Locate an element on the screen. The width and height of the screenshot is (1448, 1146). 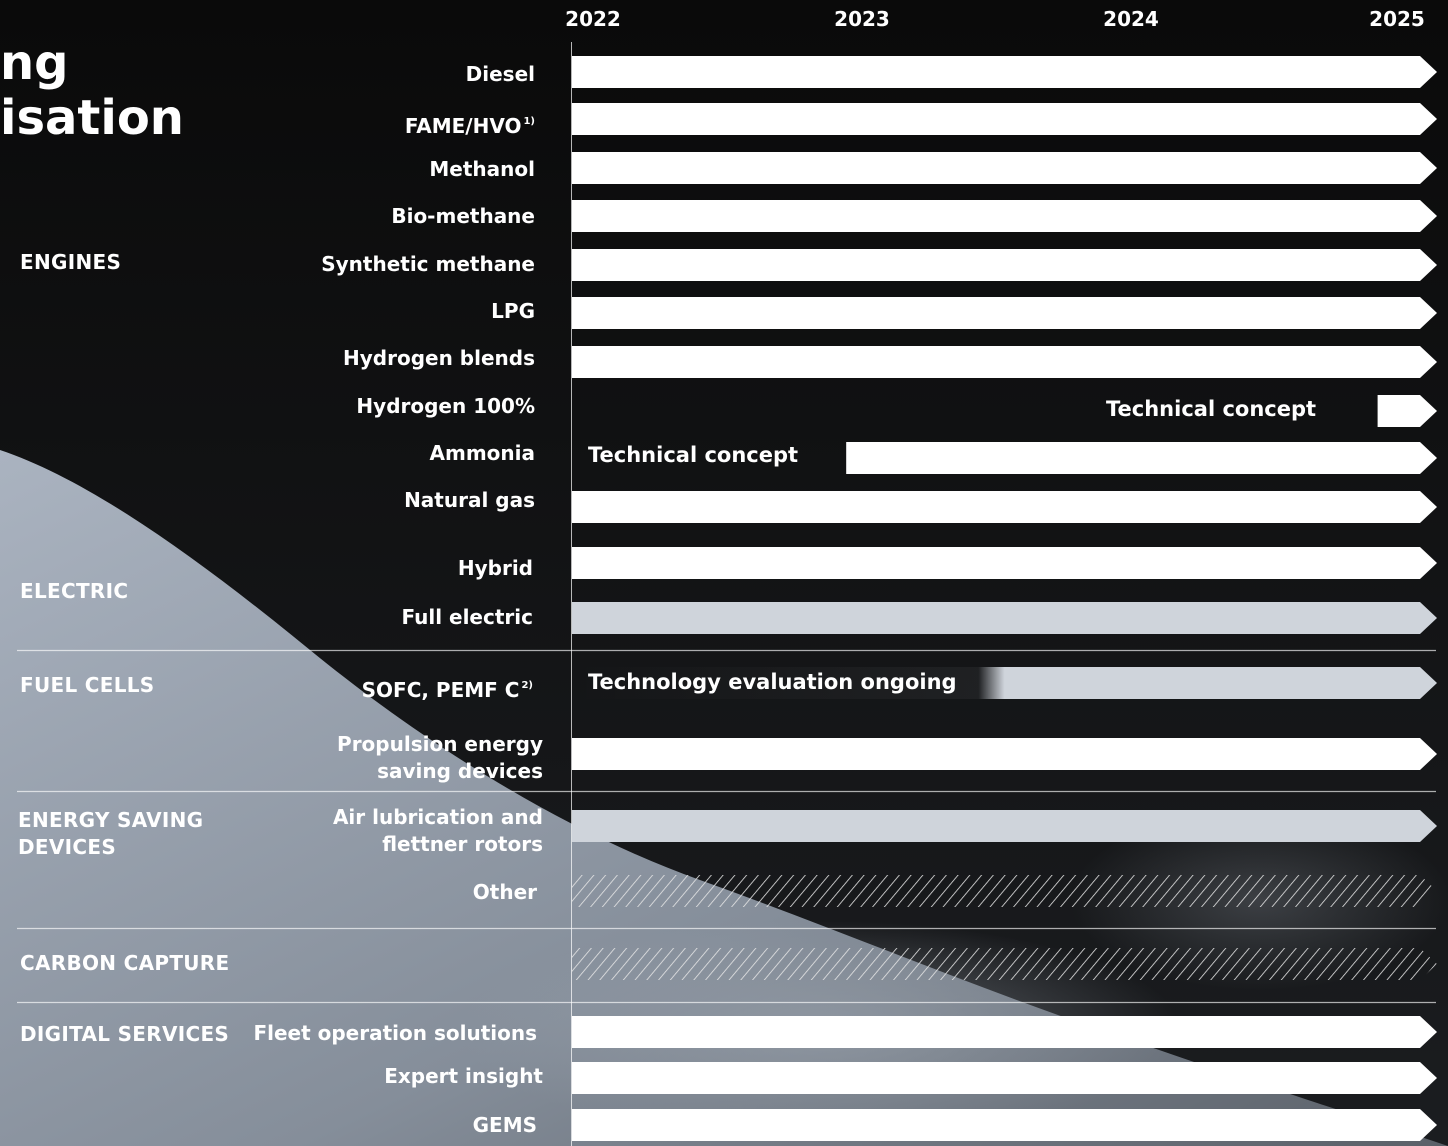
group-label-line: DEVICES is located at coordinates (67, 847).